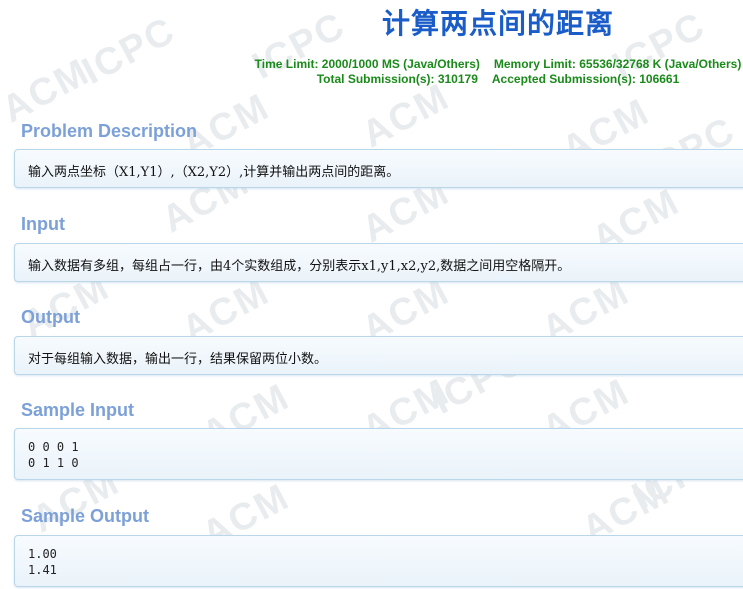 The image size is (743, 589). What do you see at coordinates (378, 355) in the screenshot?
I see `panel-output: 对于每组输入数据，输出一行，结果保留两位小数。` at bounding box center [378, 355].